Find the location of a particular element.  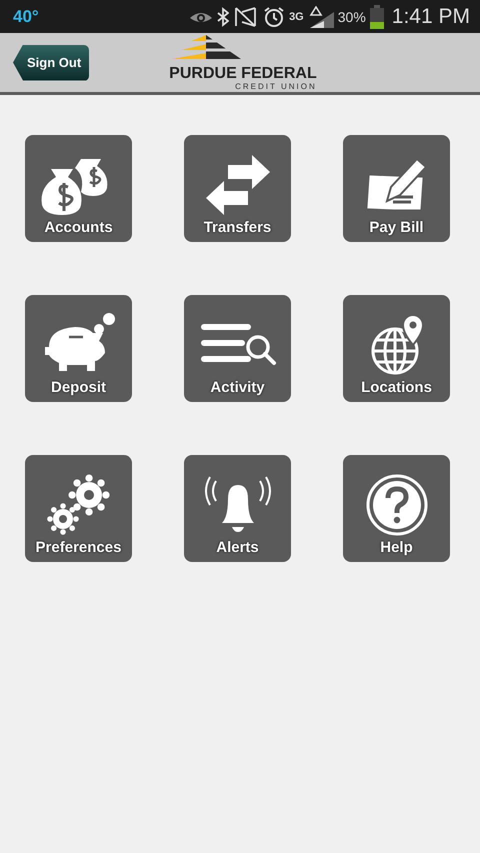

menu-tile: Pay Bill is located at coordinates (396, 188).